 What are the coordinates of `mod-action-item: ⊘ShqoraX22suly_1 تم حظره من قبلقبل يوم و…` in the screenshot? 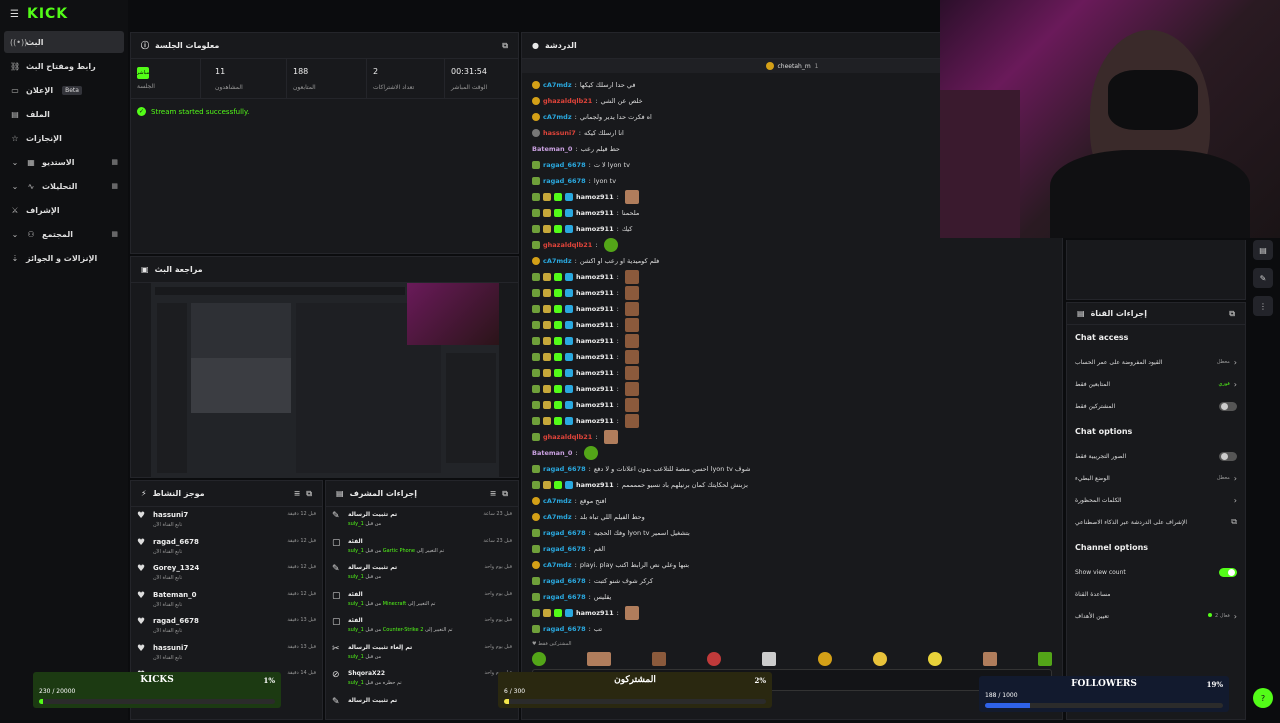 It's located at (422, 683).